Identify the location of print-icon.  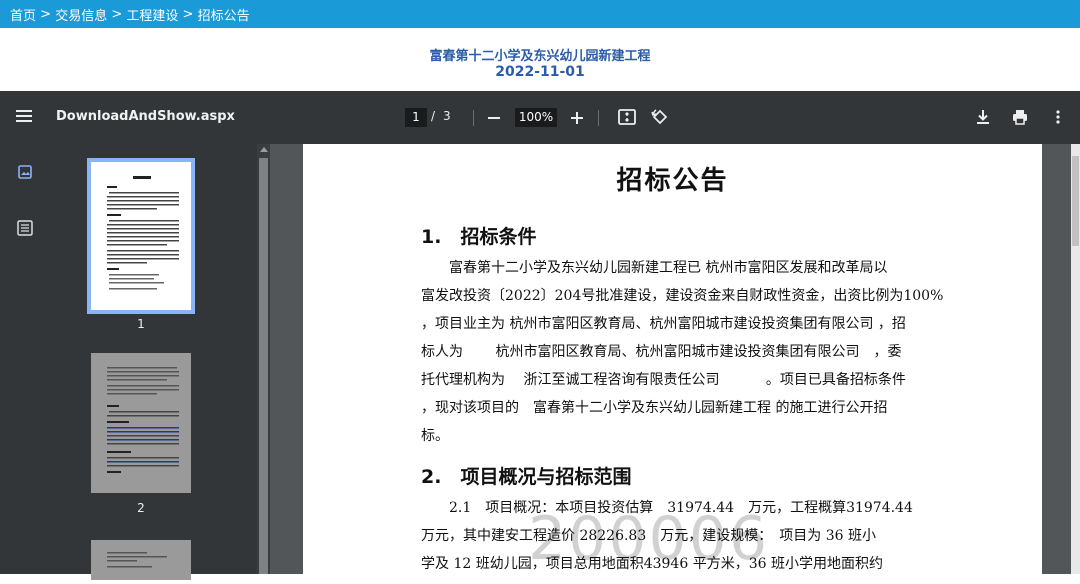
(1020, 117).